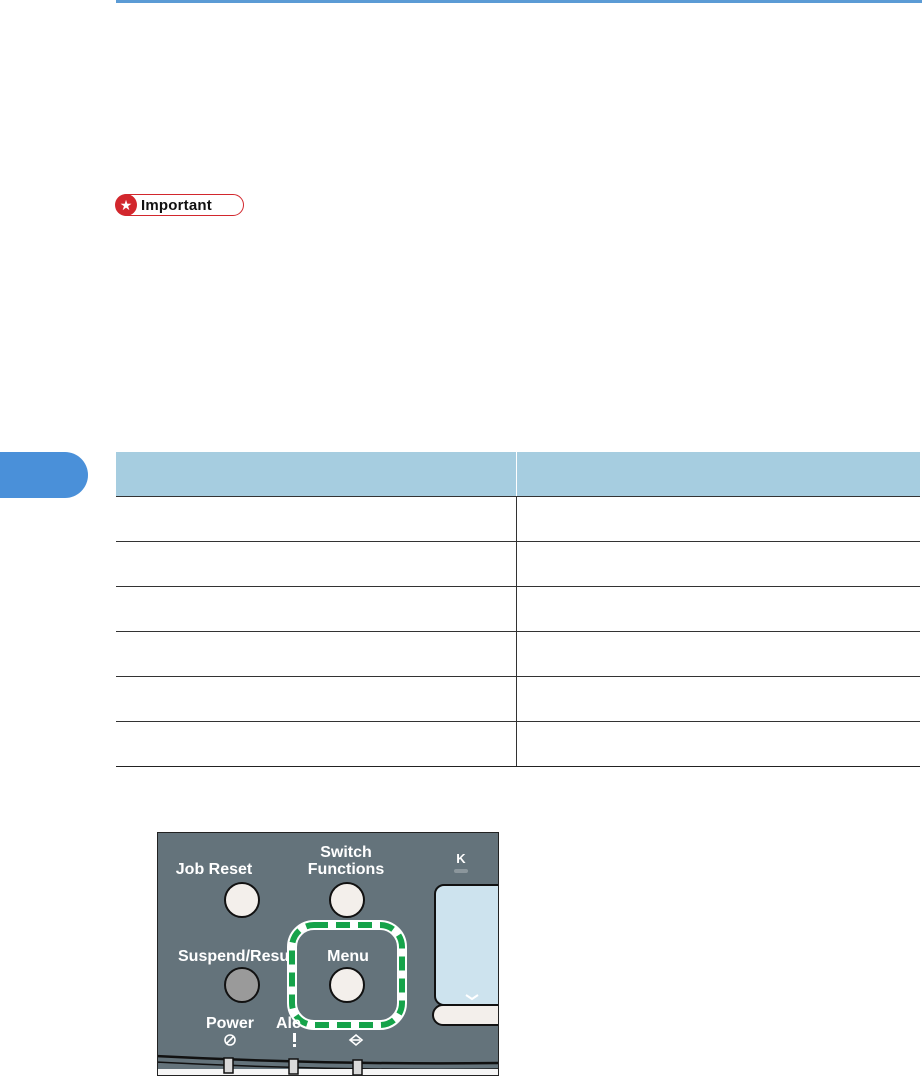 This screenshot has width=922, height=1078. Describe the element at coordinates (230, 1023) in the screenshot. I see `power-label: Power` at that location.